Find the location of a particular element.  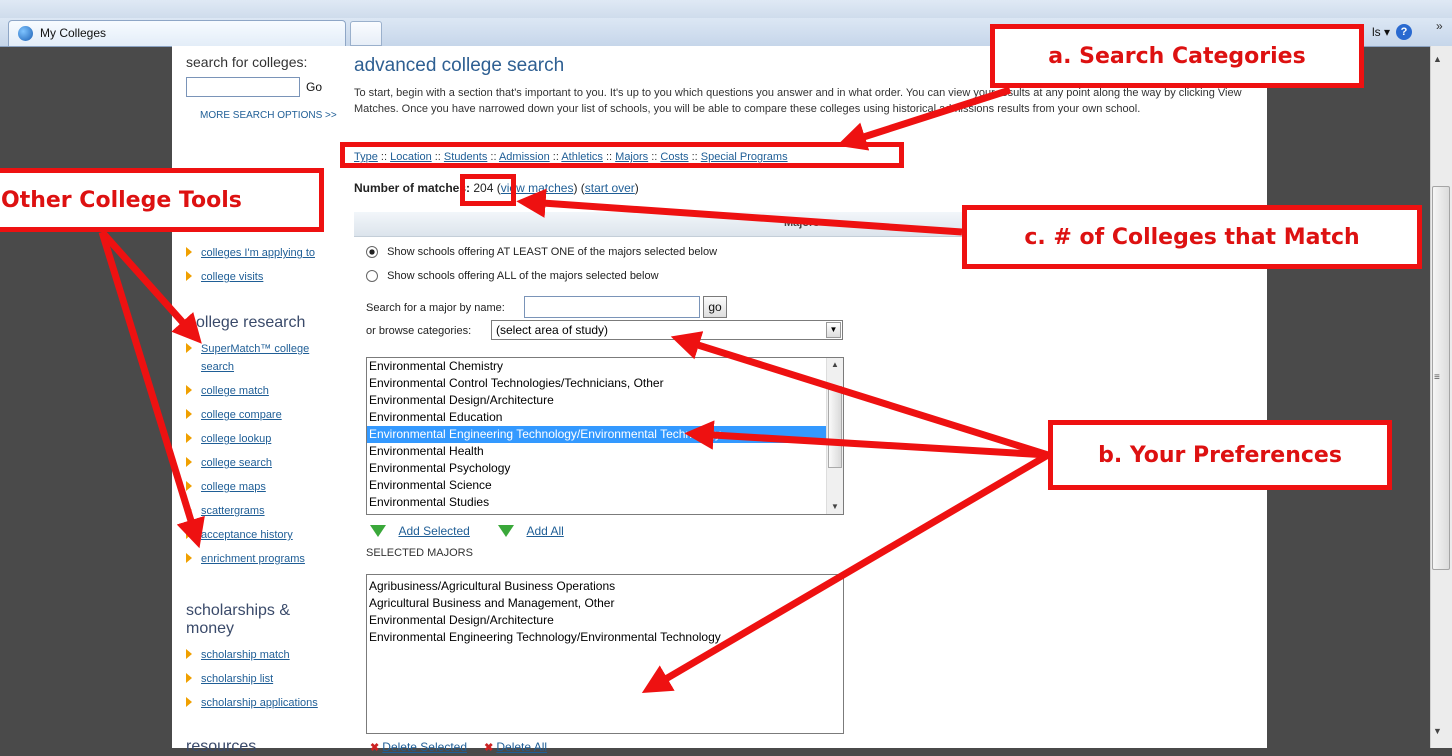

arrow-to-categories is located at coordinates (924, 118).